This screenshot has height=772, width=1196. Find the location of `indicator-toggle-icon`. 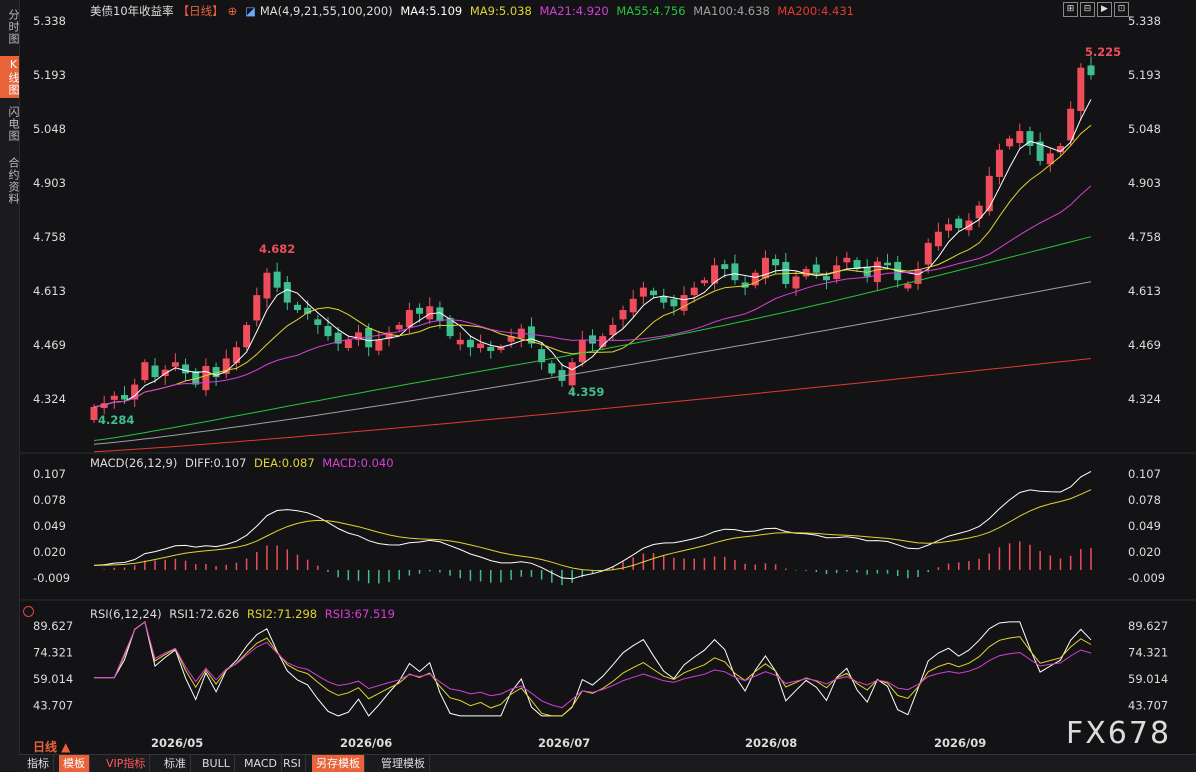

indicator-toggle-icon is located at coordinates (28, 611).